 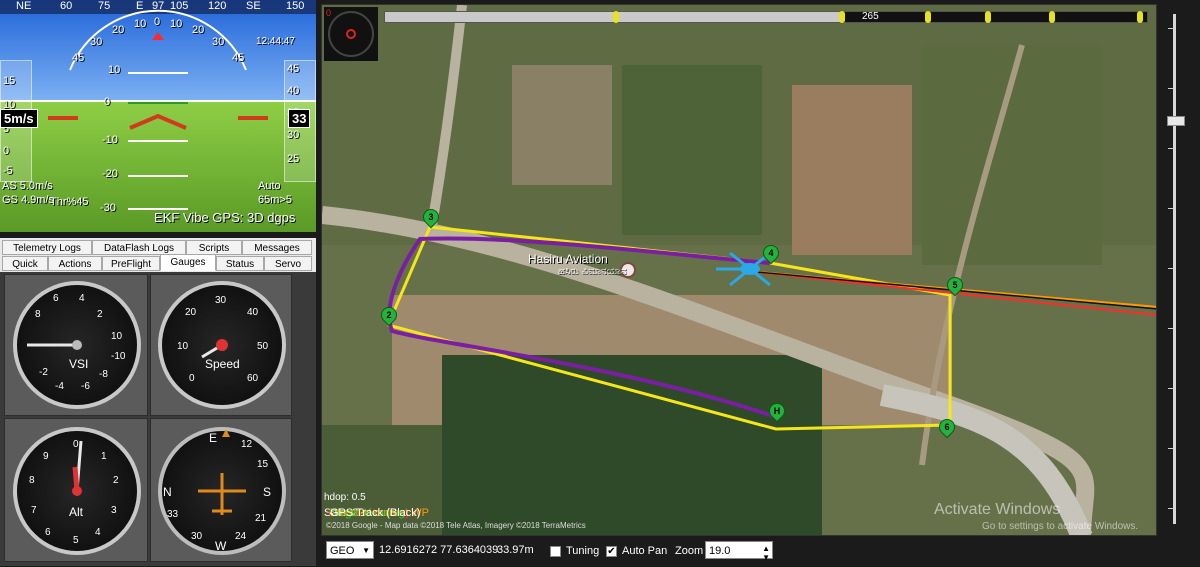 I want to click on vsi-number: 4, so click(x=82, y=298).